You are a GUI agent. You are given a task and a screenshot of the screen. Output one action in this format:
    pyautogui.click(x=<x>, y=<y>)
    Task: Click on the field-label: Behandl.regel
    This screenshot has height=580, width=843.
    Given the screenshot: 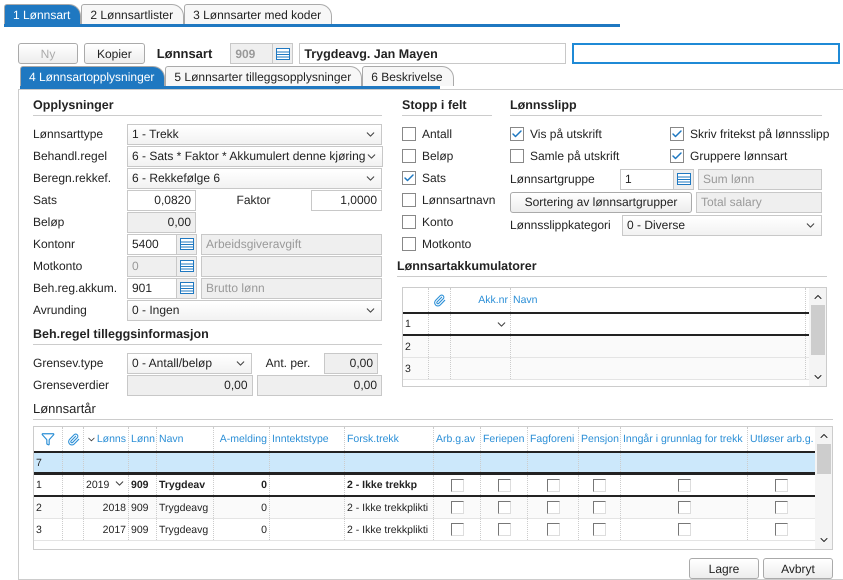 What is the action you would take?
    pyautogui.click(x=70, y=156)
    